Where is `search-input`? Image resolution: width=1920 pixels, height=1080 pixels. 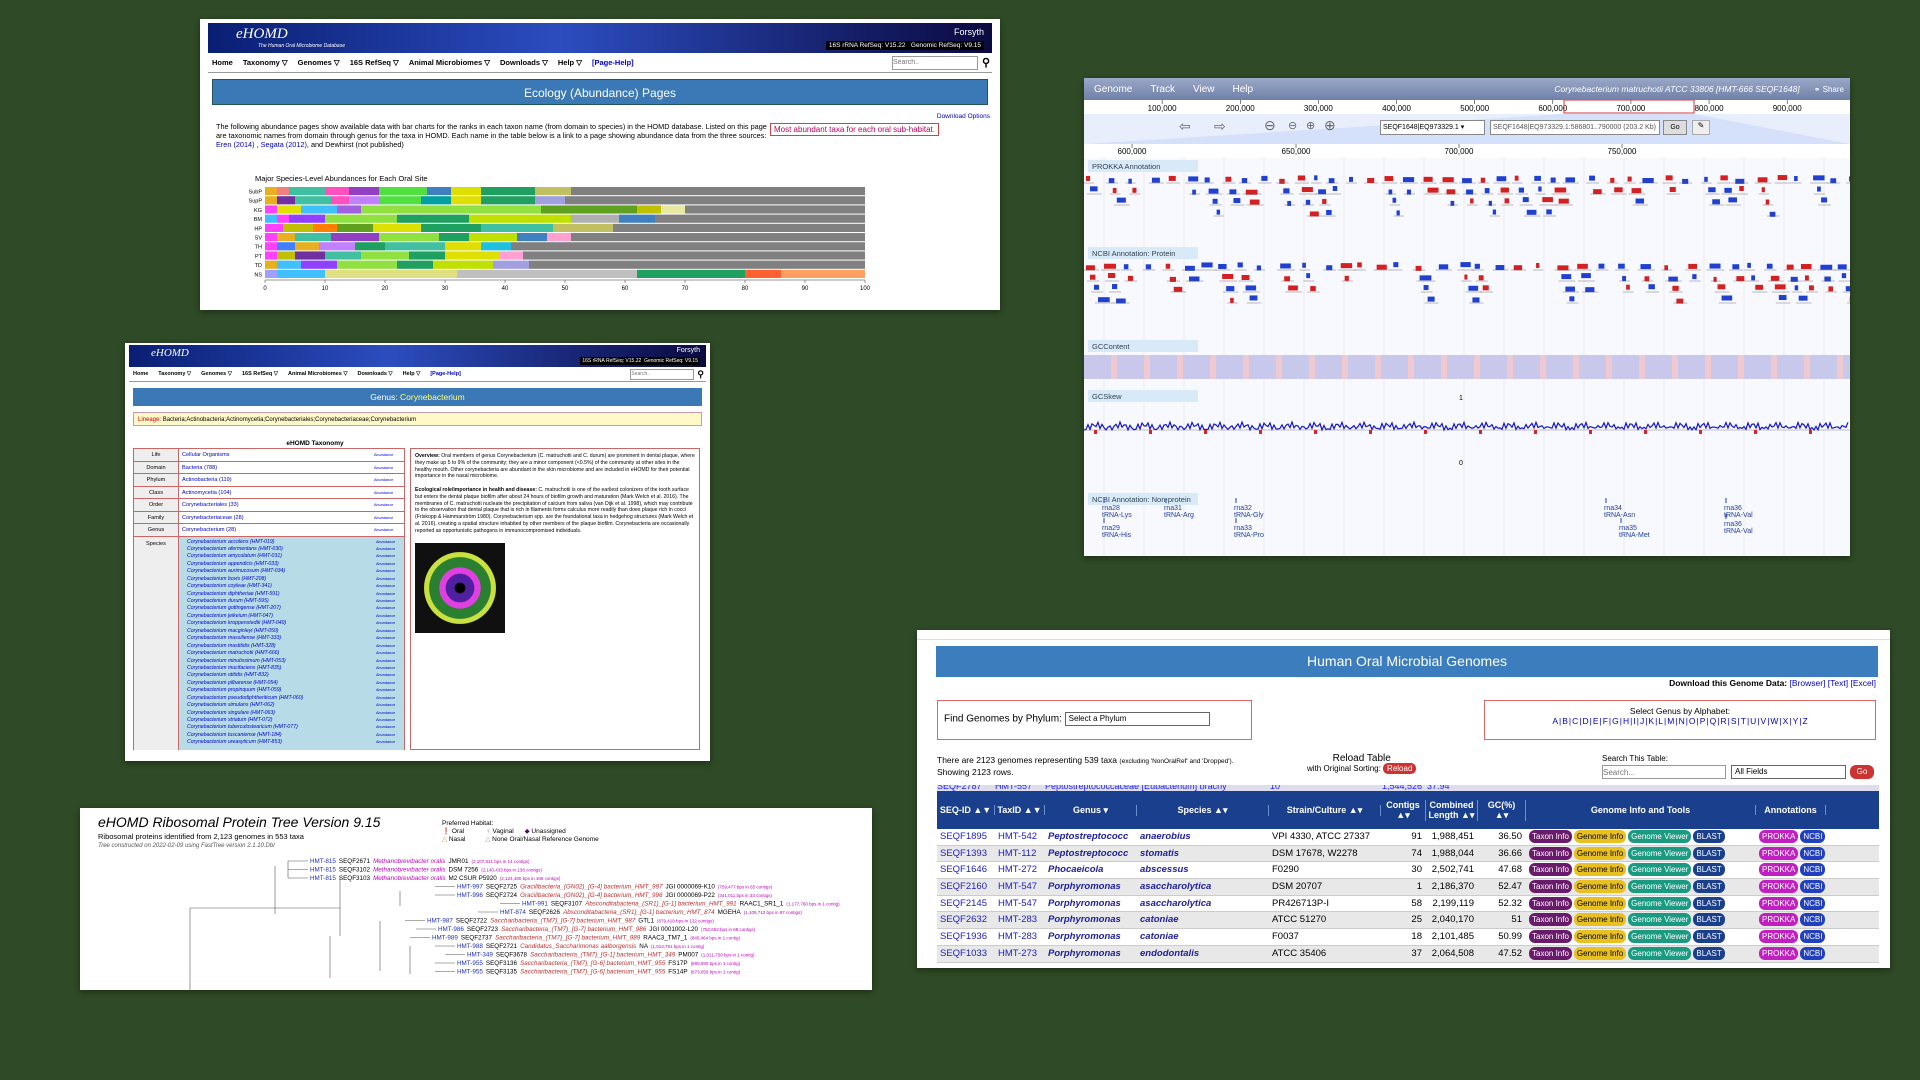 search-input is located at coordinates (662, 374).